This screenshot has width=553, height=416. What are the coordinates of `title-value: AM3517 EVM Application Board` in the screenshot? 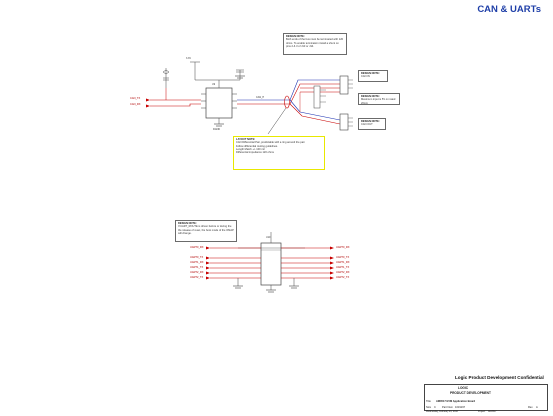 It's located at (456, 401).